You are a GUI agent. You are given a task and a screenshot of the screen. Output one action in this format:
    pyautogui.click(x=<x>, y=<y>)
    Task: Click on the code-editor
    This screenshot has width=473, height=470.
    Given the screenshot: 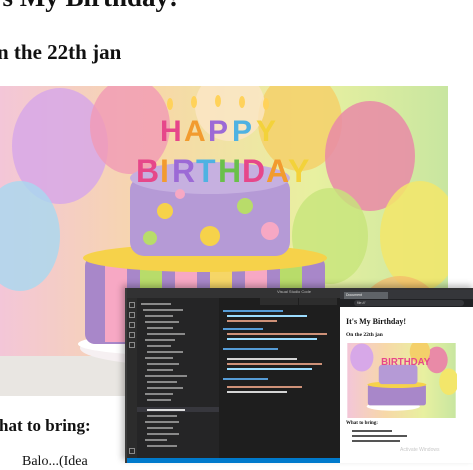 What is the action you would take?
    pyautogui.click(x=278, y=380)
    